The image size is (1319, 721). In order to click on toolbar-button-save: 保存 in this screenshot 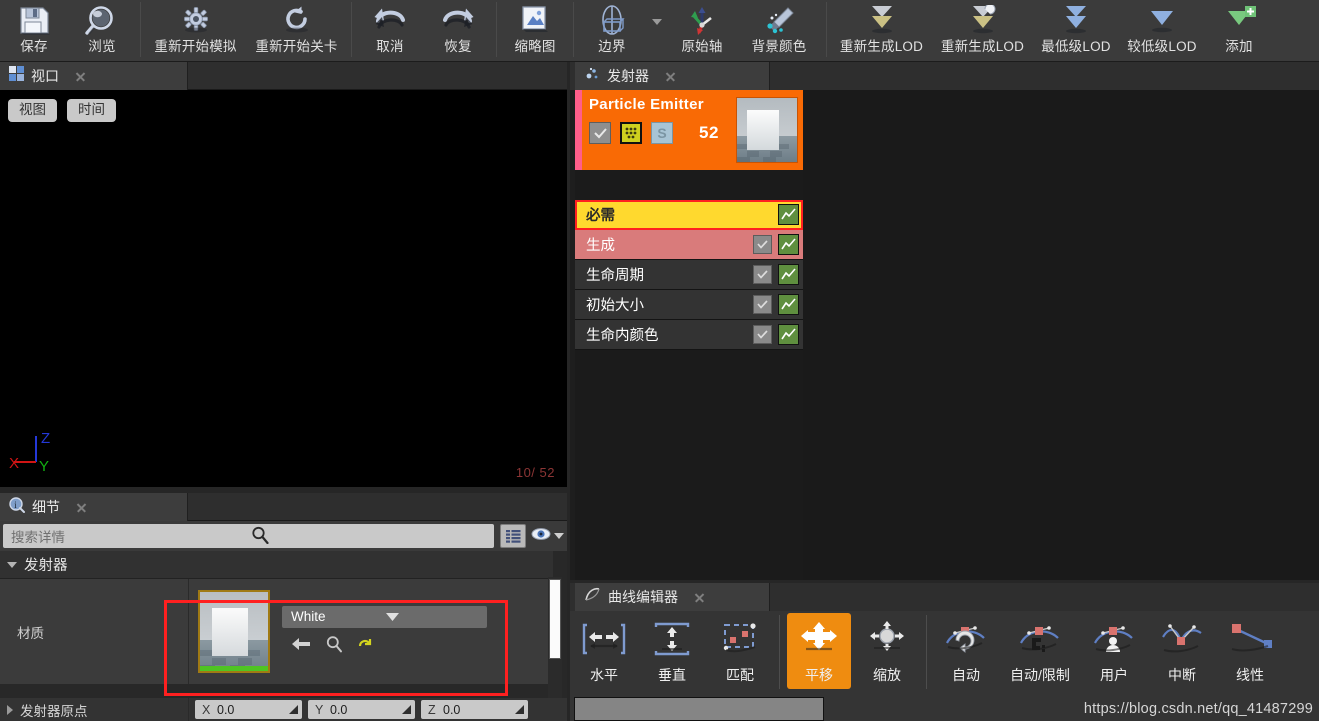, I will do `click(34, 30)`.